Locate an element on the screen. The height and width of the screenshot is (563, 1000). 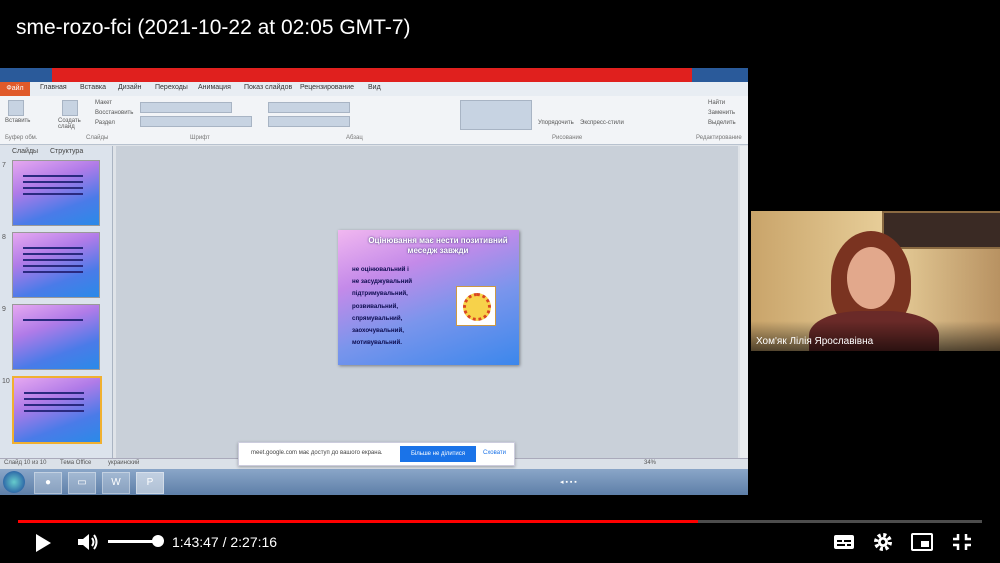
group-label: Редактирование is located at coordinates (719, 138).